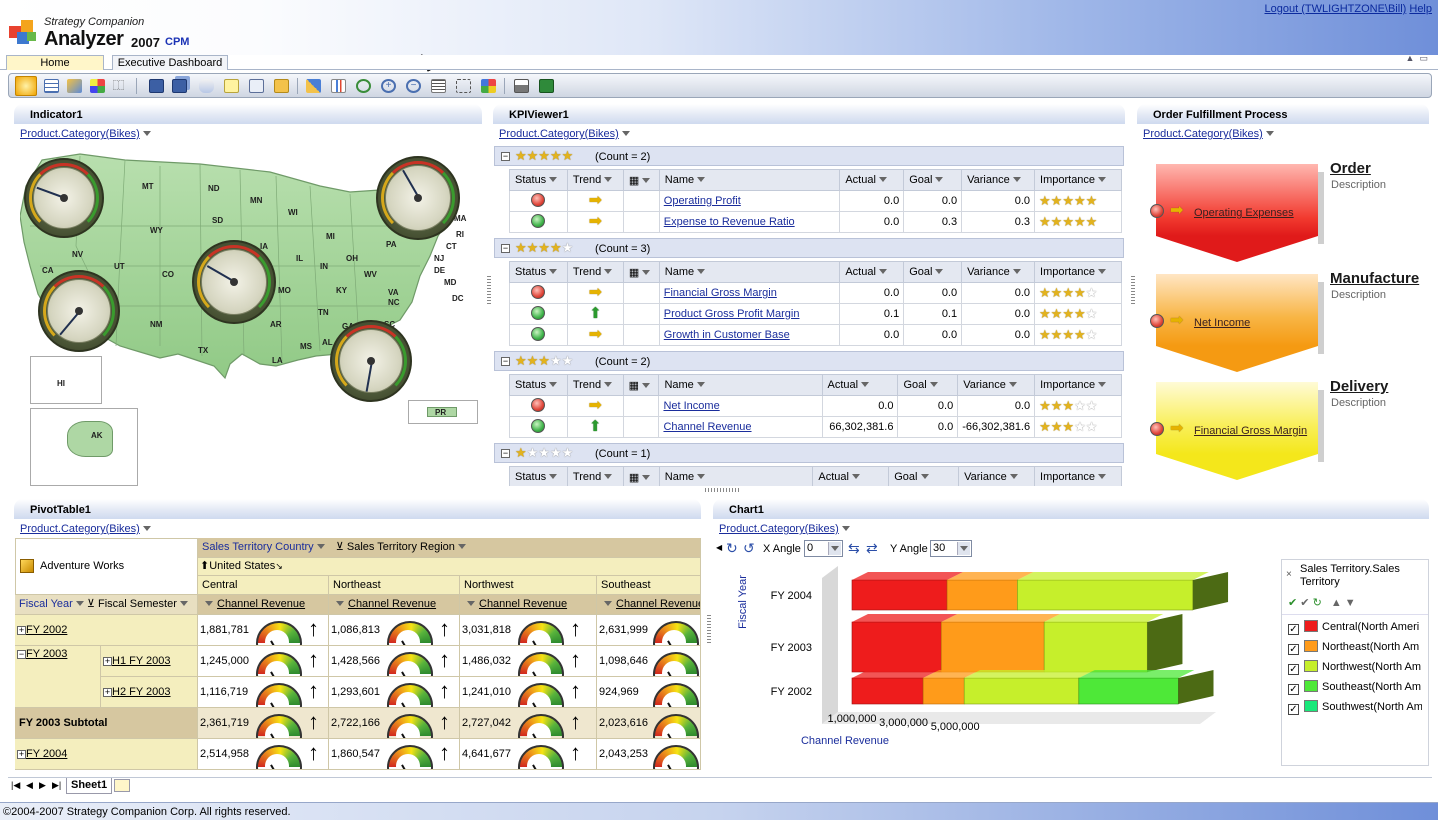  Describe the element at coordinates (649, 605) in the screenshot. I see `measure-header: Channel Revenue` at that location.